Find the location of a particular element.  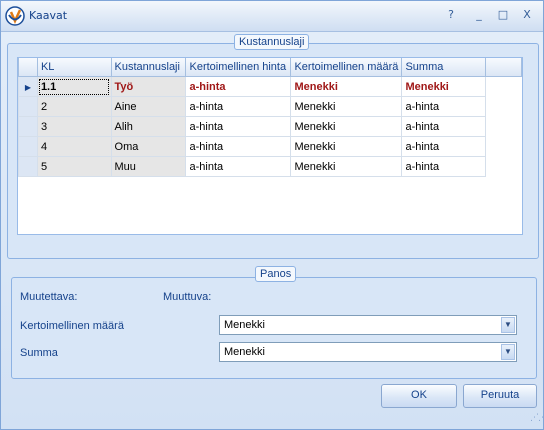

close-button: X is located at coordinates (527, 15).